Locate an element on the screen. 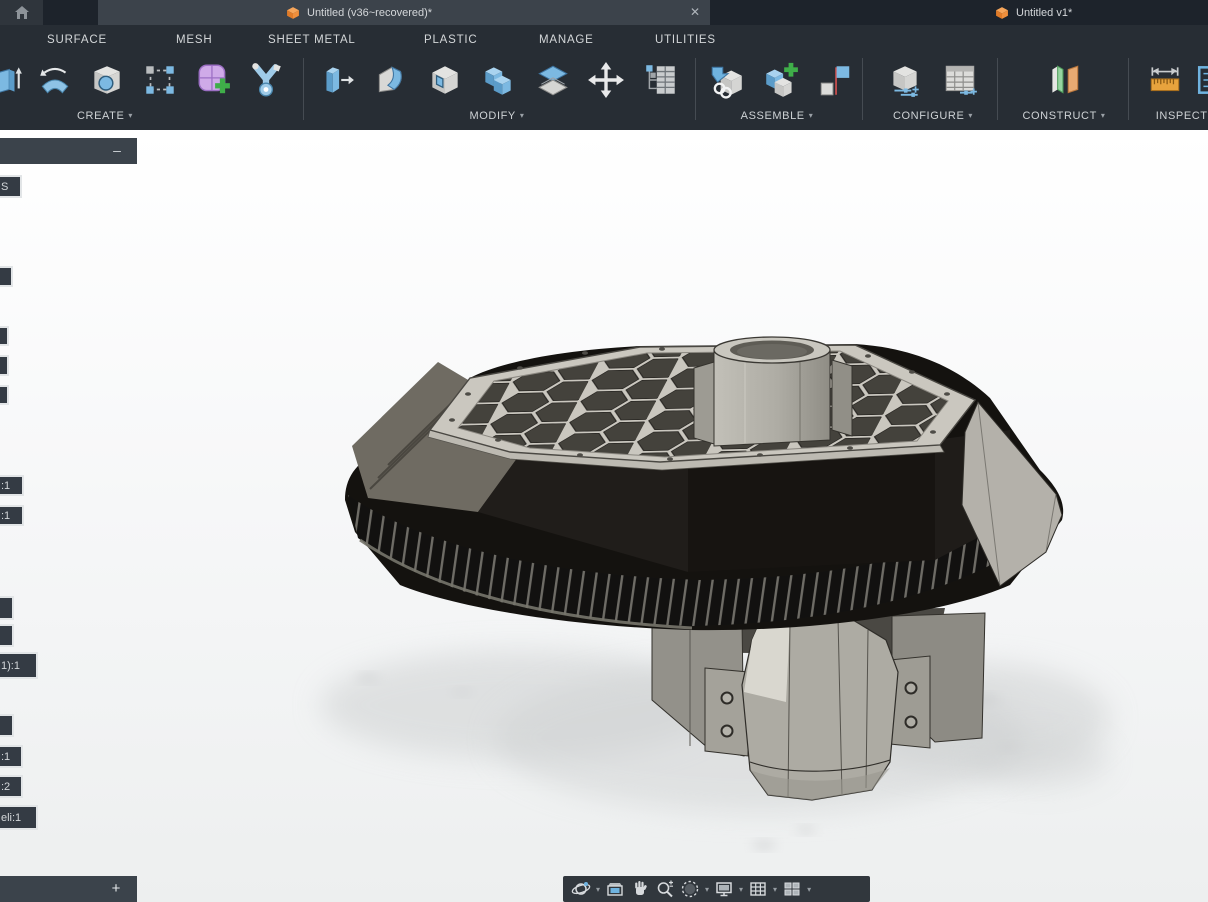 This screenshot has height=902, width=1208. shell-icon is located at coordinates (445, 80).